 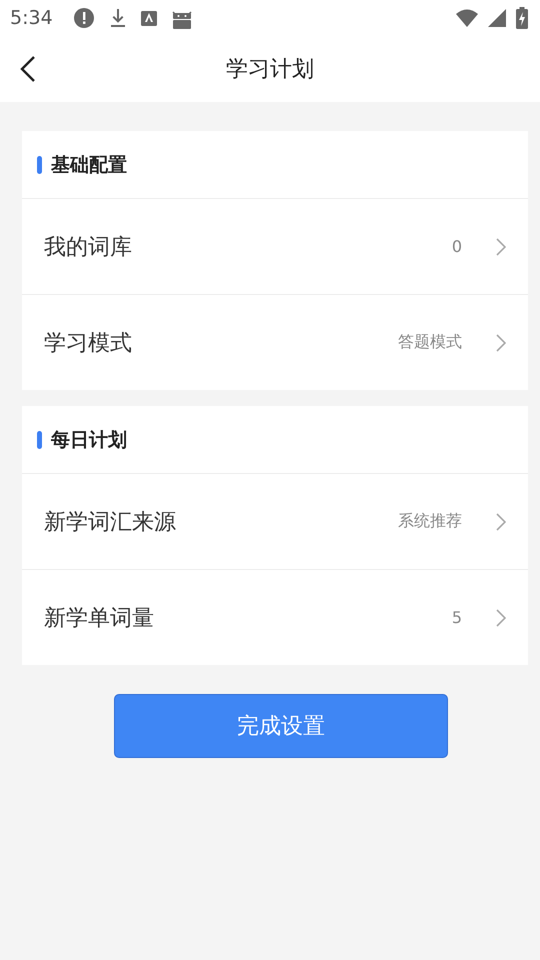 I want to click on back-button, so click(x=28, y=69).